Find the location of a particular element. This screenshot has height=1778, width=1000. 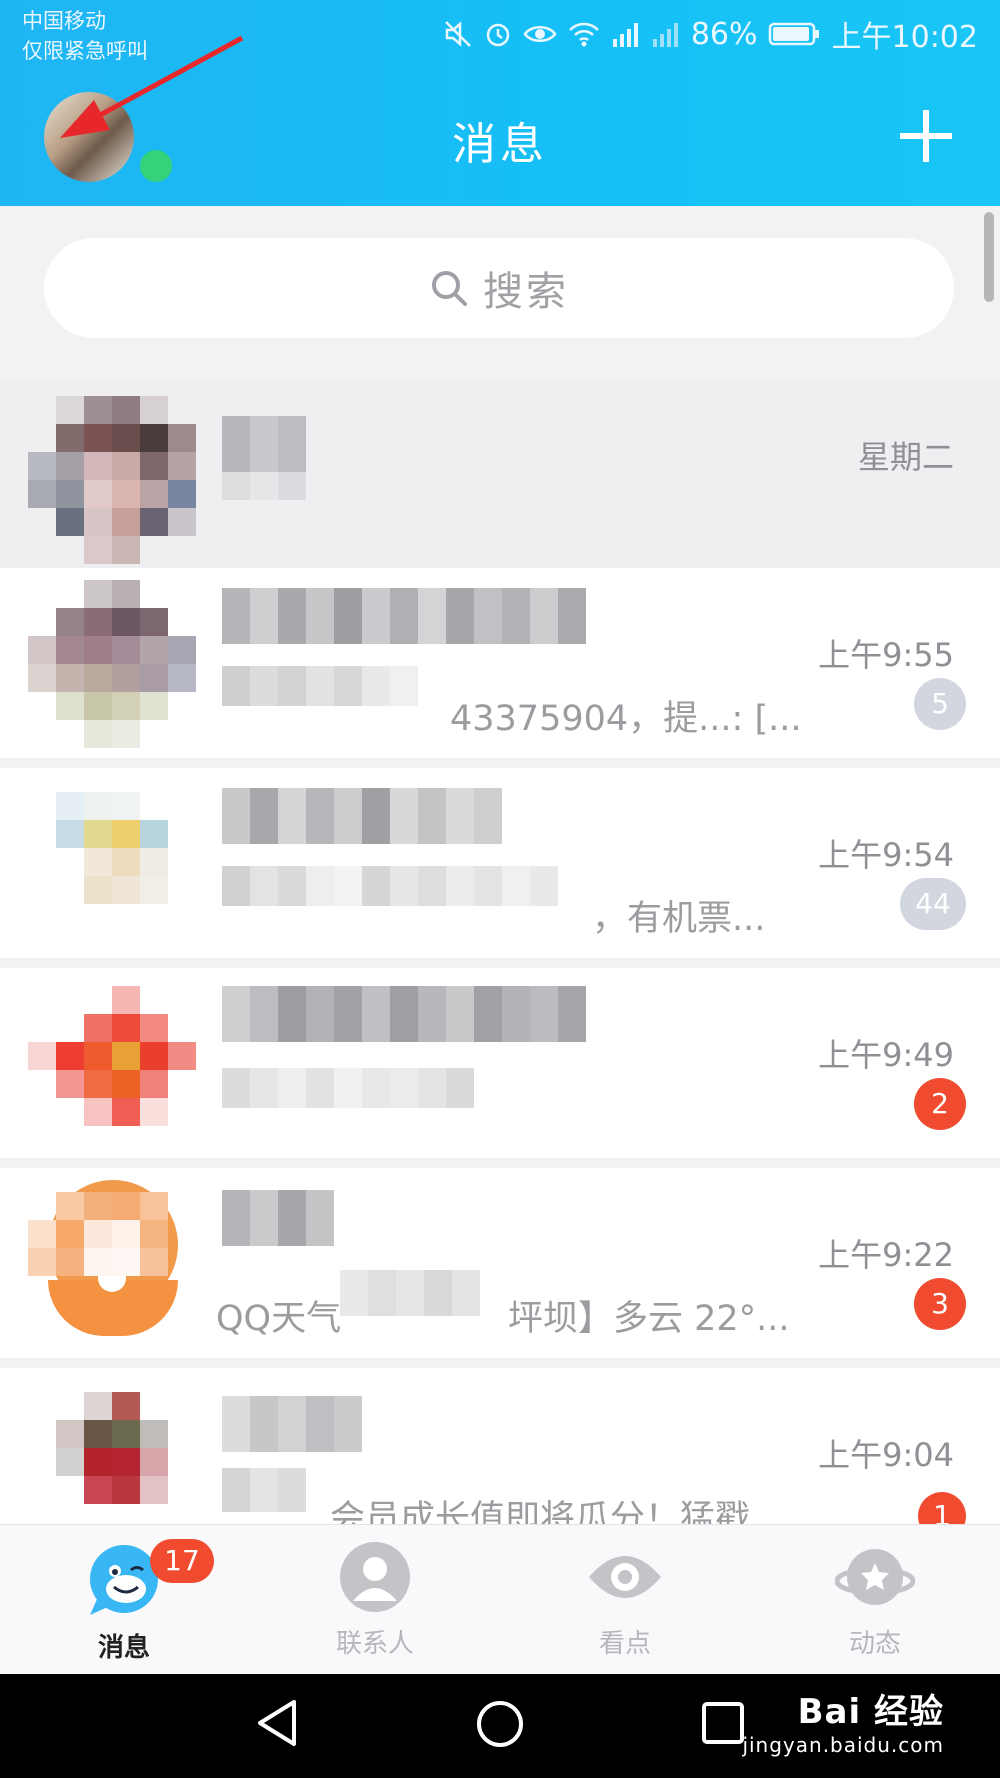

battery-percent: 86% is located at coordinates (724, 34).